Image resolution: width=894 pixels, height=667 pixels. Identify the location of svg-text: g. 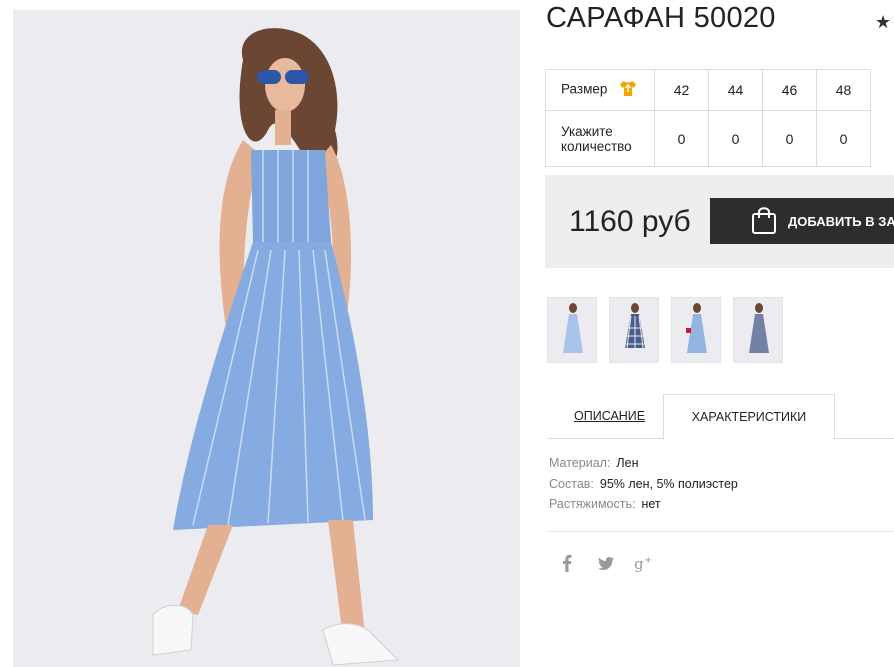
(639, 563).